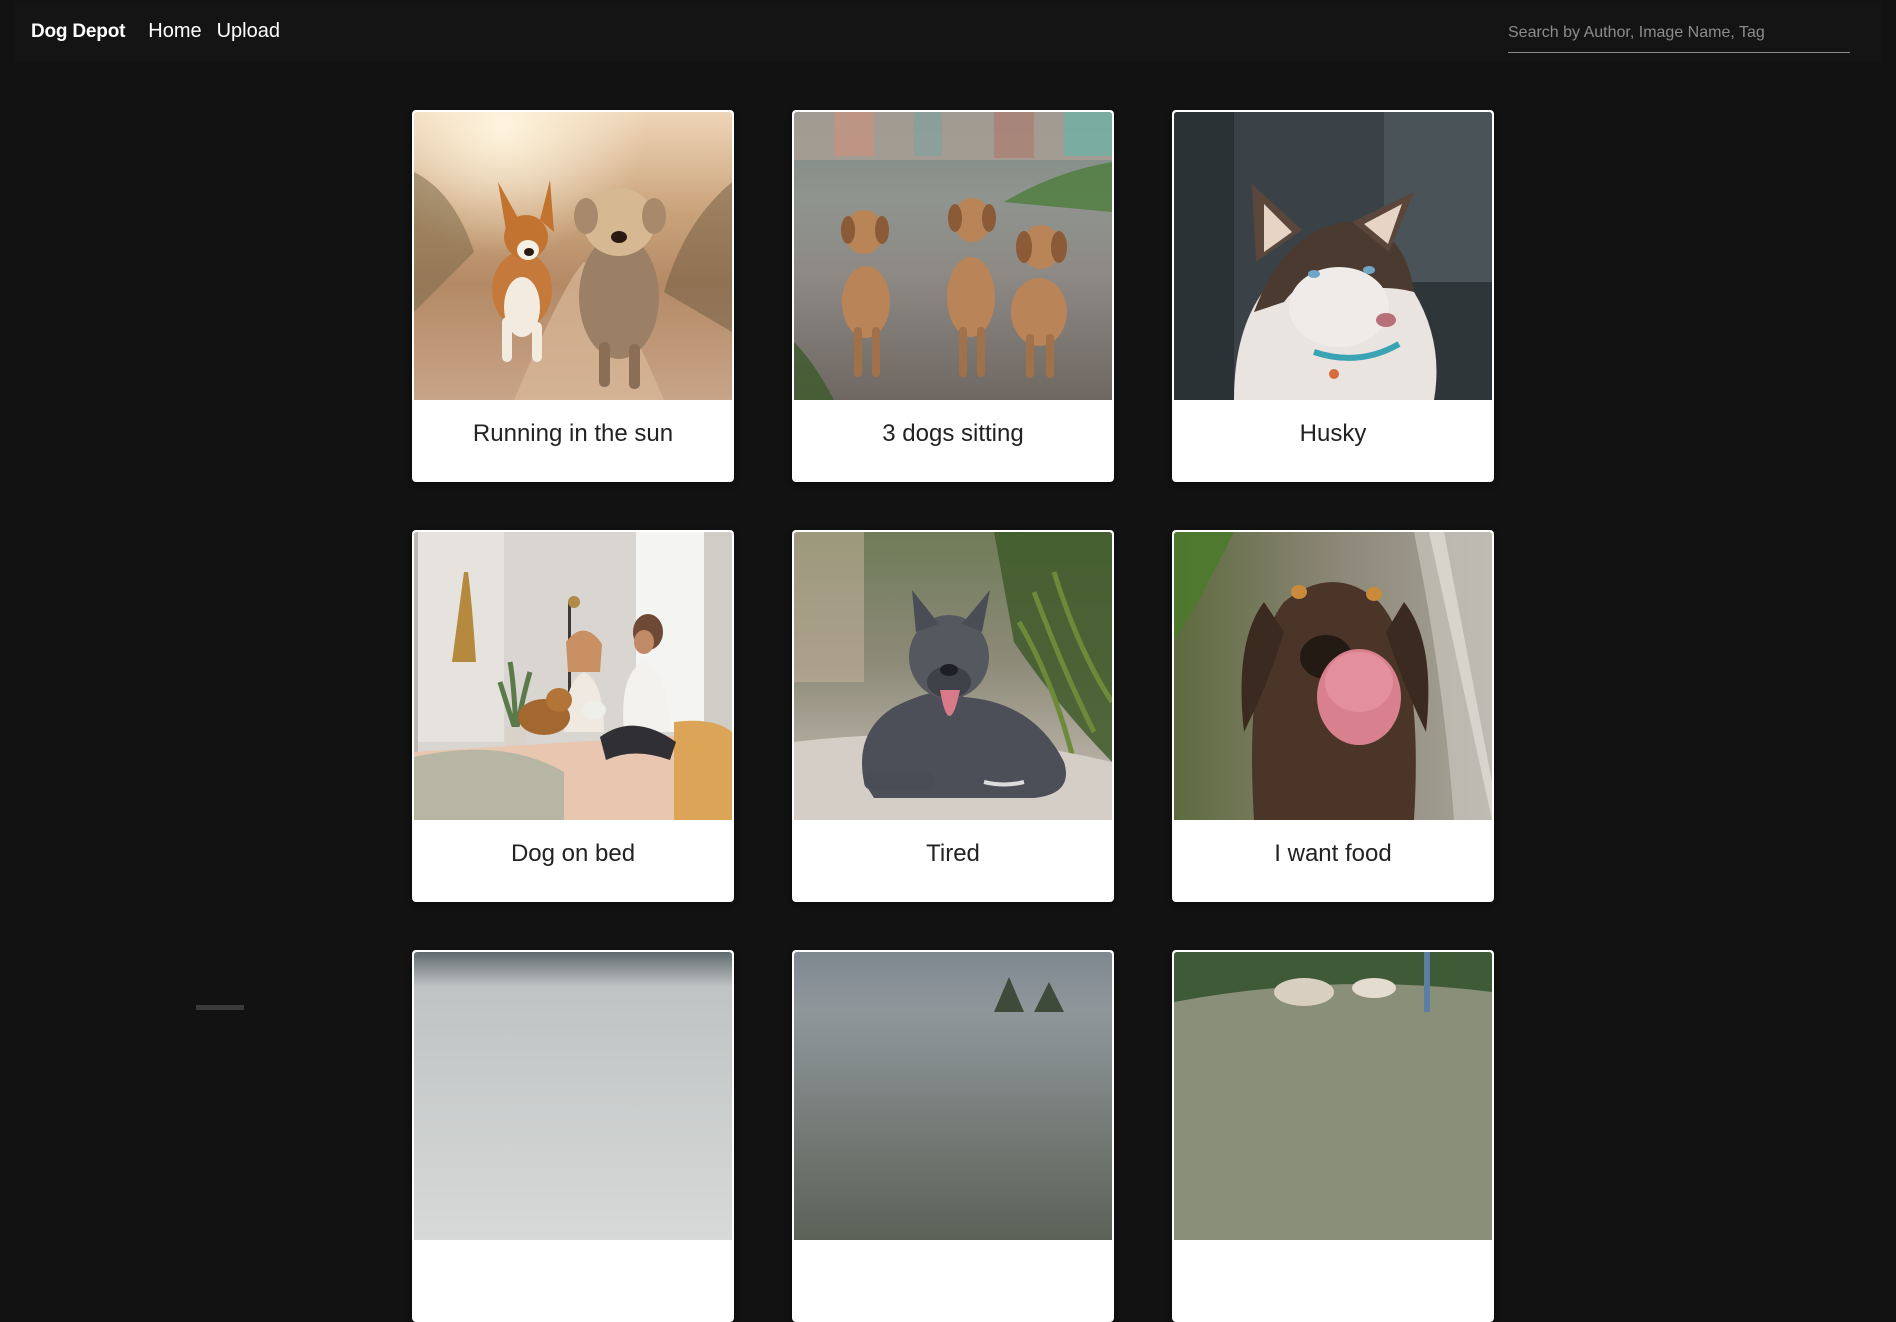 The image size is (1896, 1322). Describe the element at coordinates (953, 256) in the screenshot. I see `three-puppies-photo` at that location.